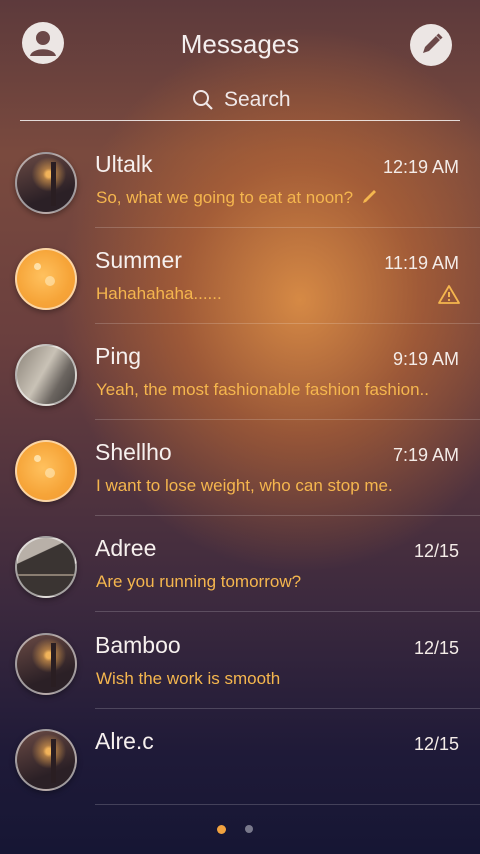 This screenshot has width=480, height=854. I want to click on contact-name: Ultalk, so click(124, 164).